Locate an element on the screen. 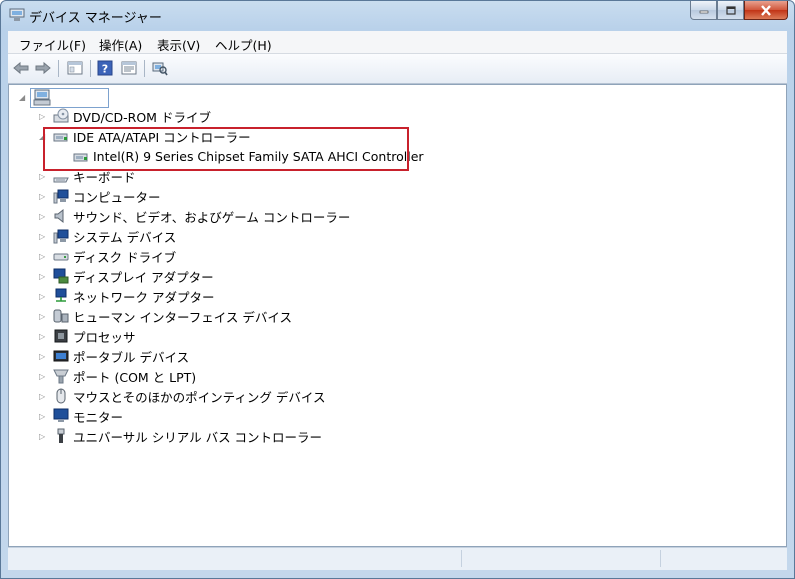  network-adapter-icon is located at coordinates (61, 296).